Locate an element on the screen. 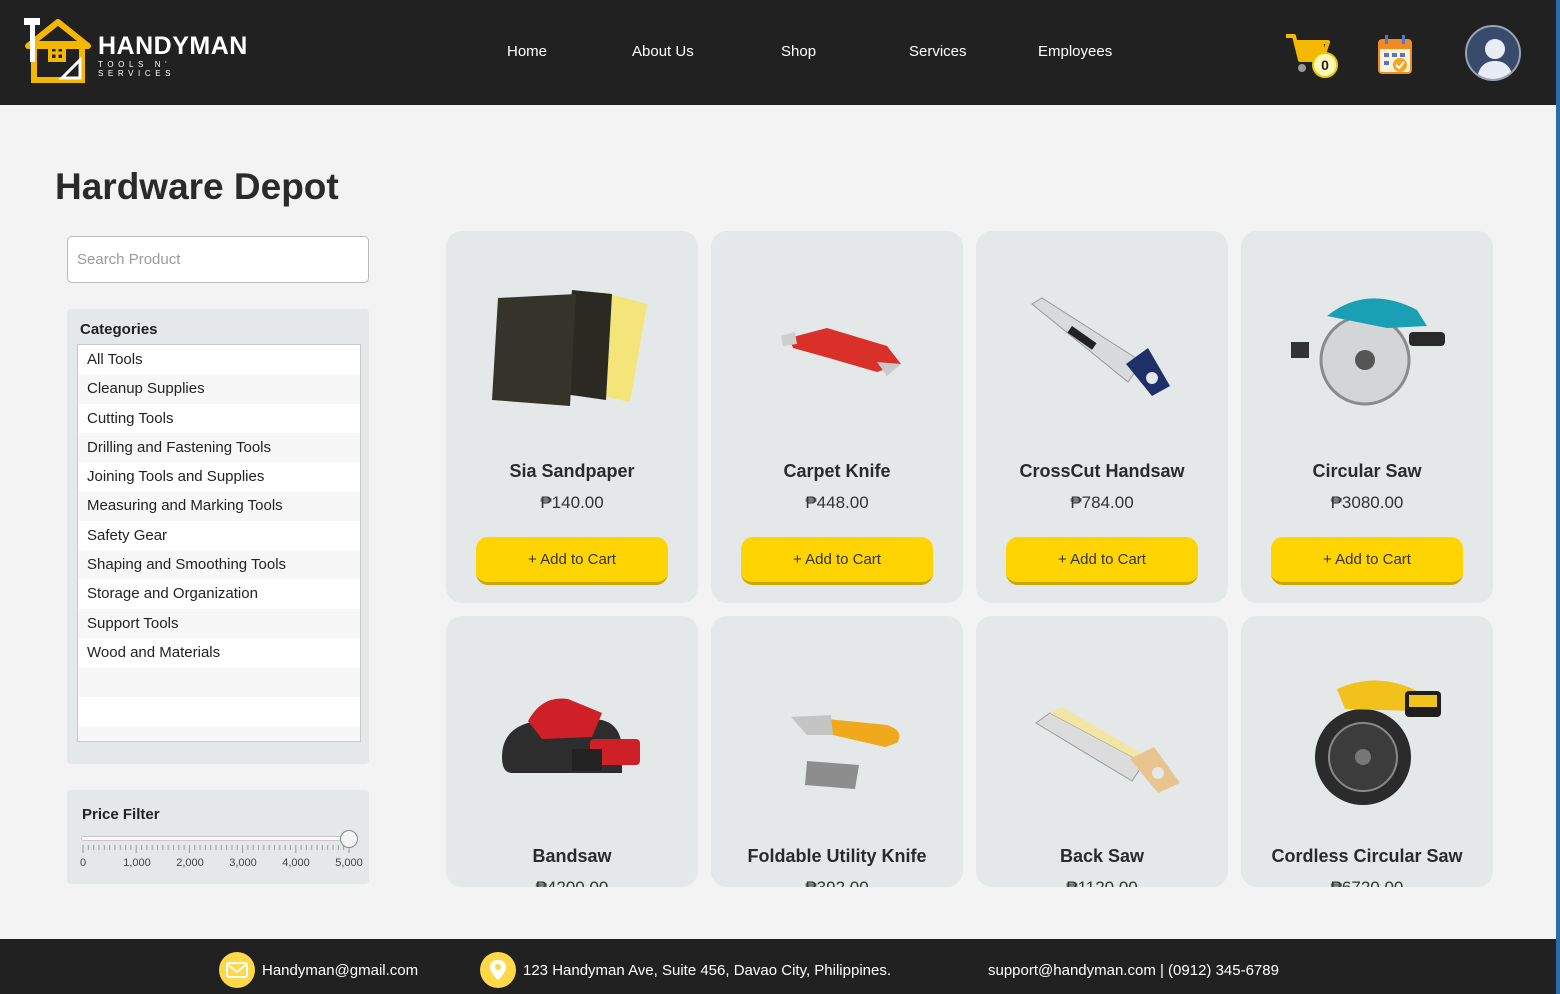 The height and width of the screenshot is (994, 1560). price-slider-track is located at coordinates (215, 838).